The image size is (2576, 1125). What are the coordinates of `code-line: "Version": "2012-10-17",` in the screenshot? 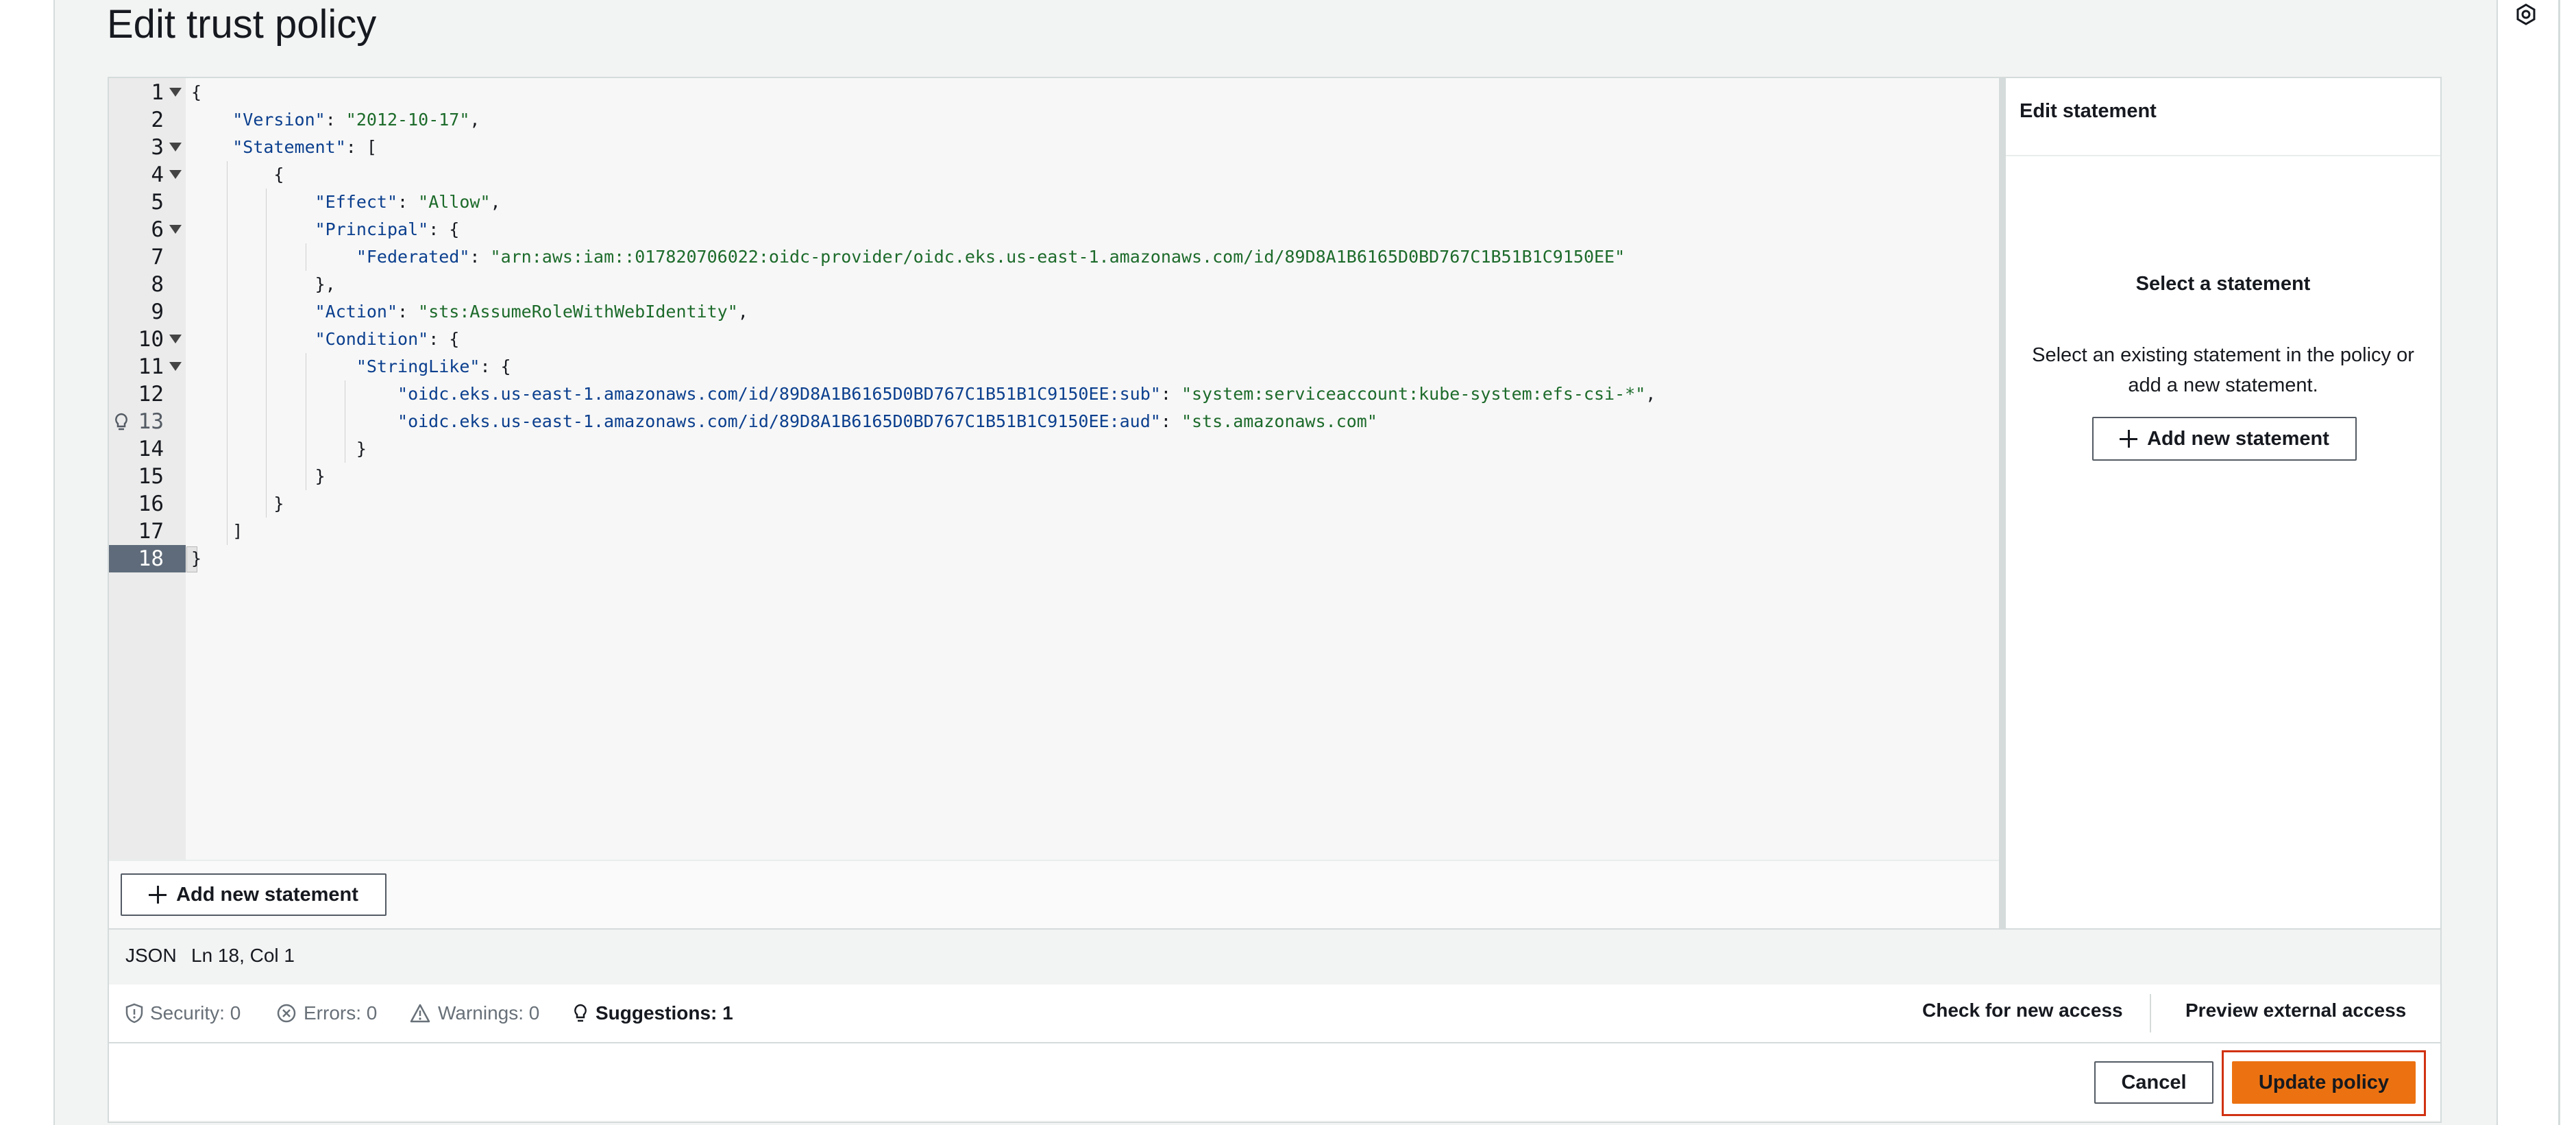 It's located at (356, 120).